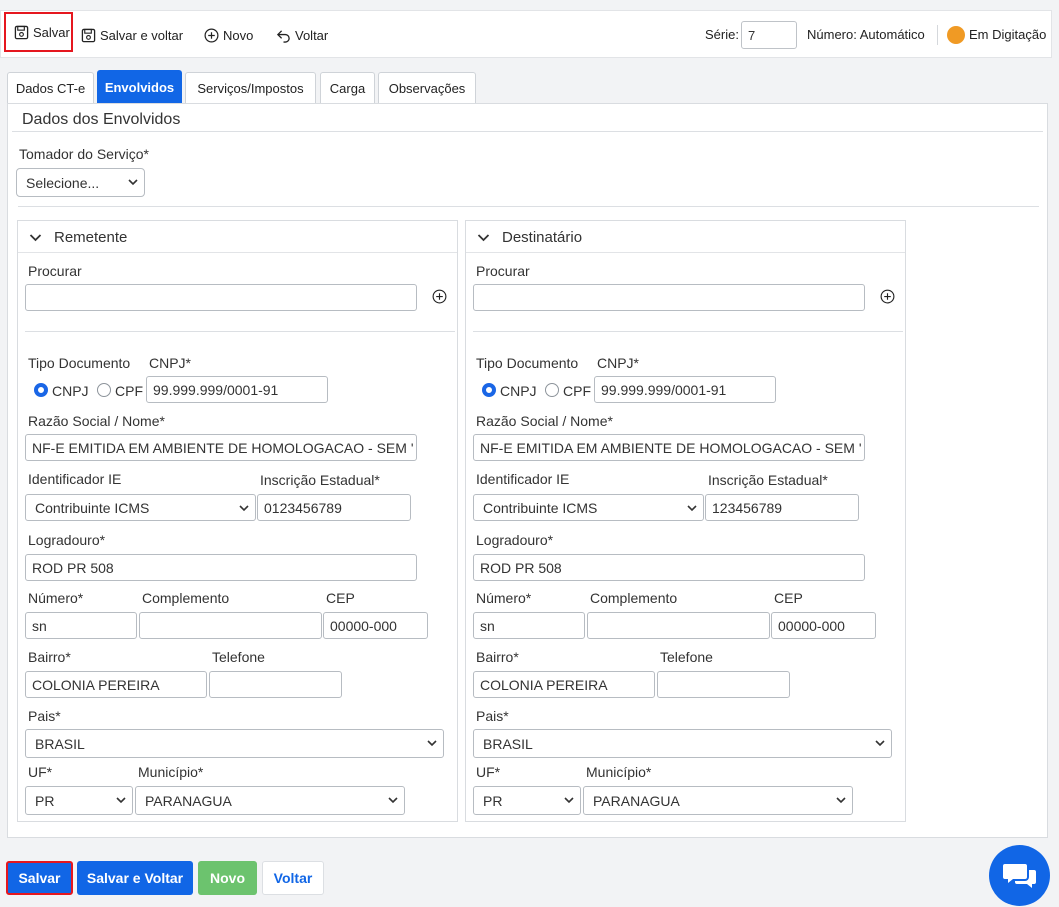 Image resolution: width=1059 pixels, height=907 pixels. I want to click on pais-value: BRASIL, so click(508, 743).